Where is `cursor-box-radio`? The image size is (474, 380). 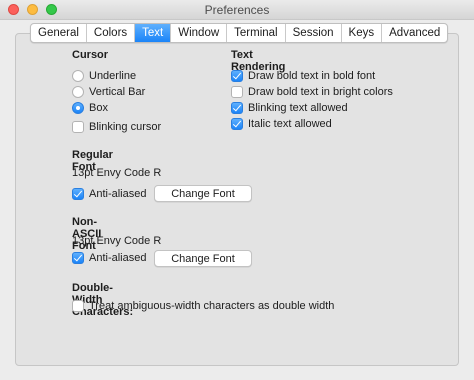
cursor-box-radio is located at coordinates (78, 108).